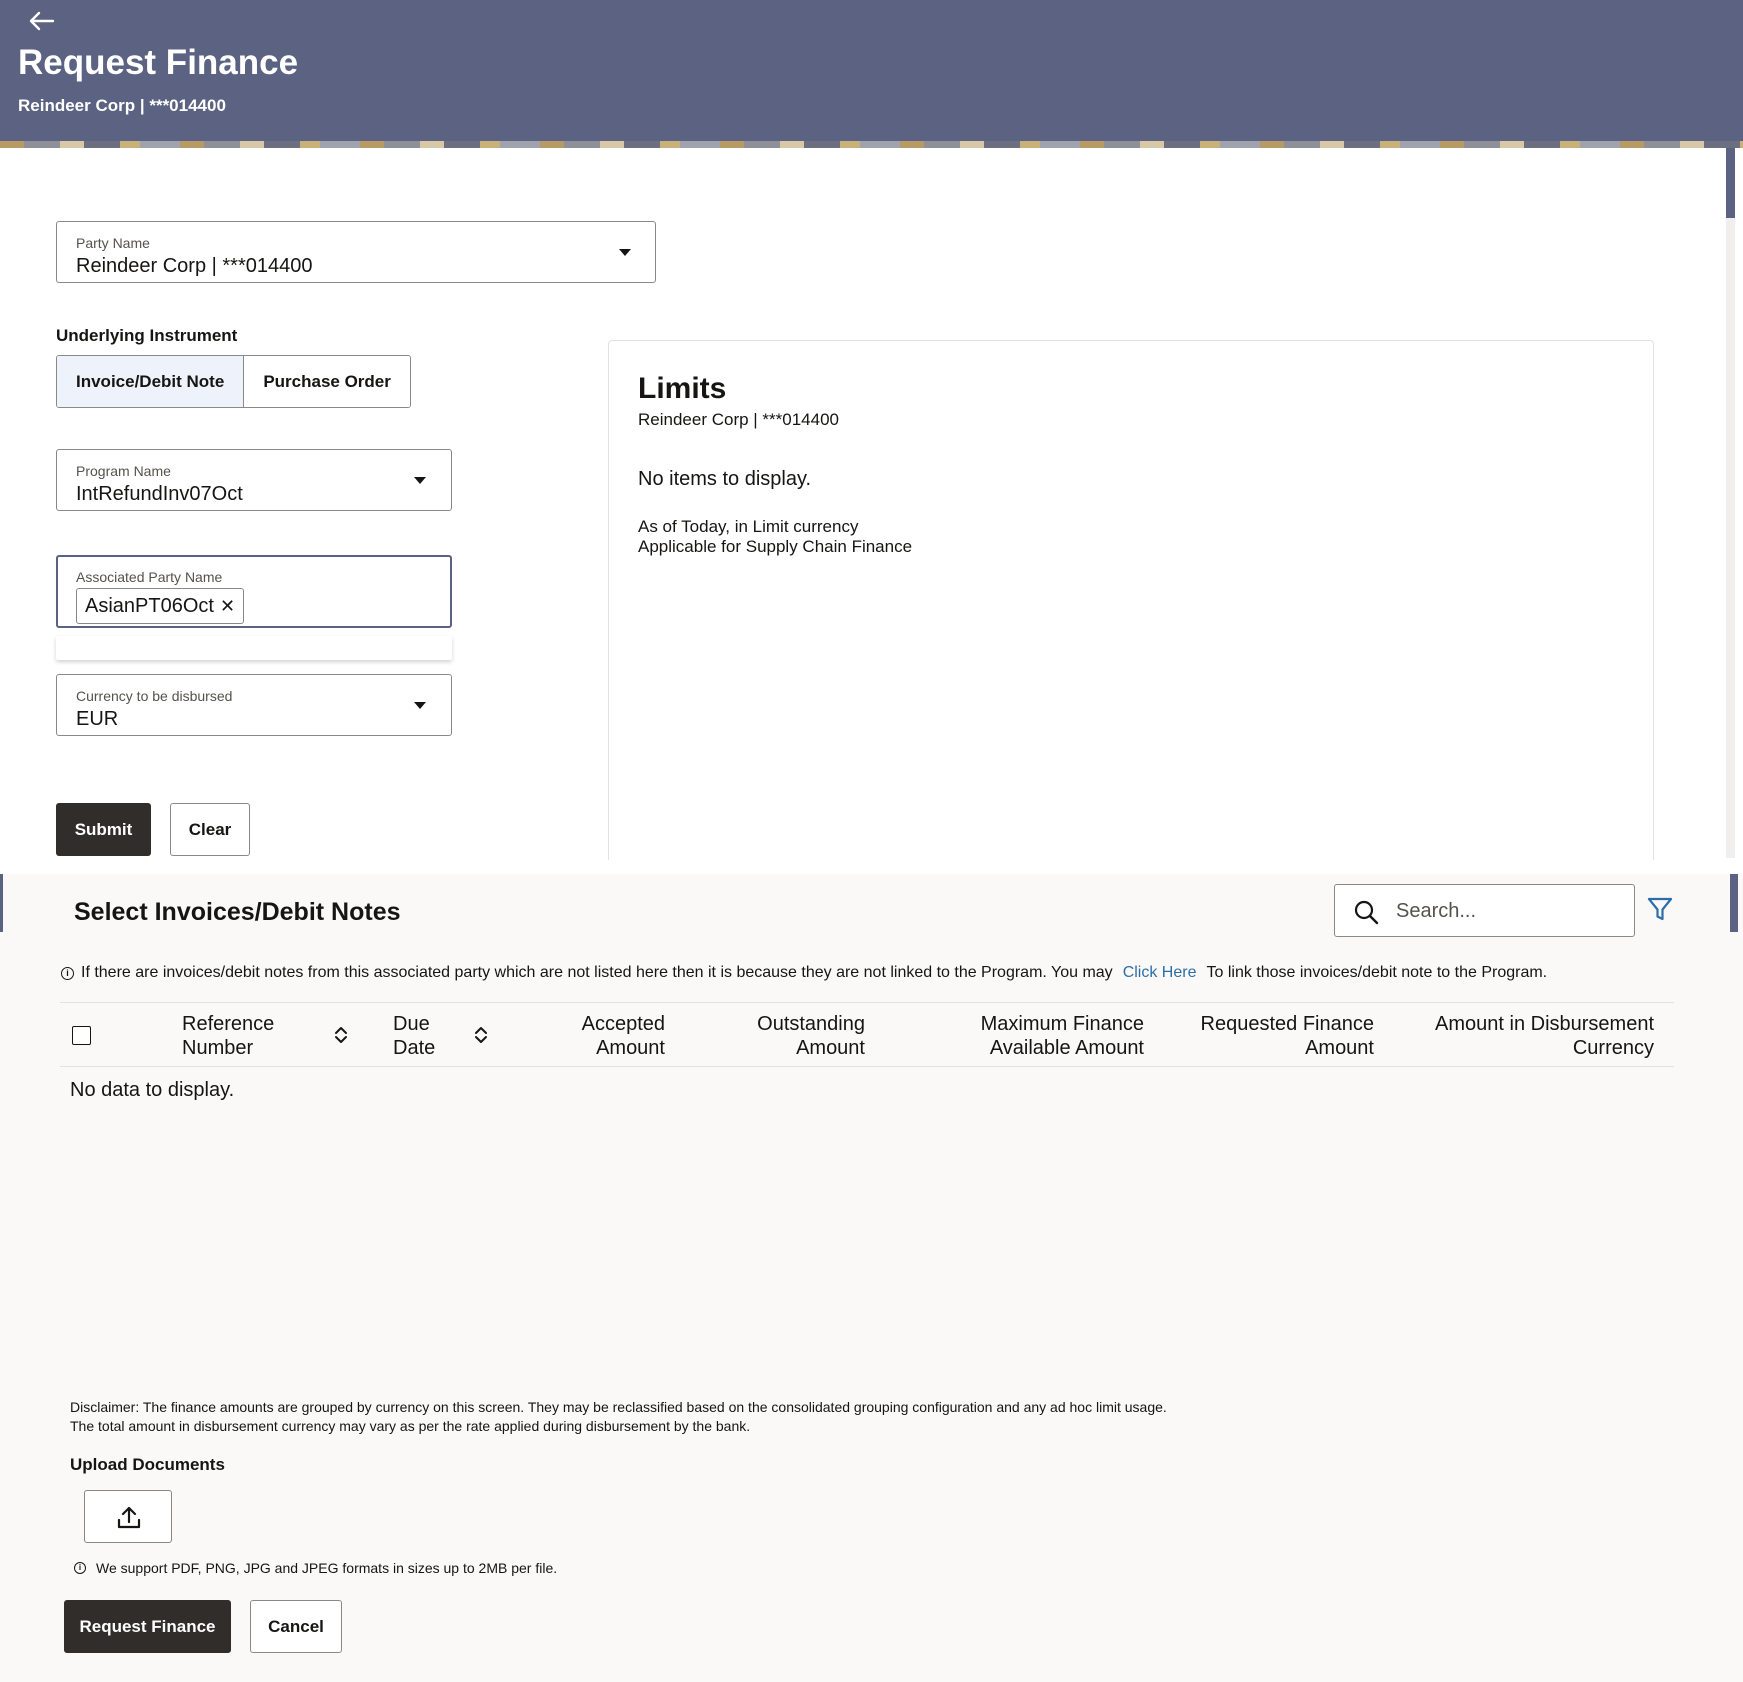  I want to click on request-finance-button: Request Finance, so click(147, 1626).